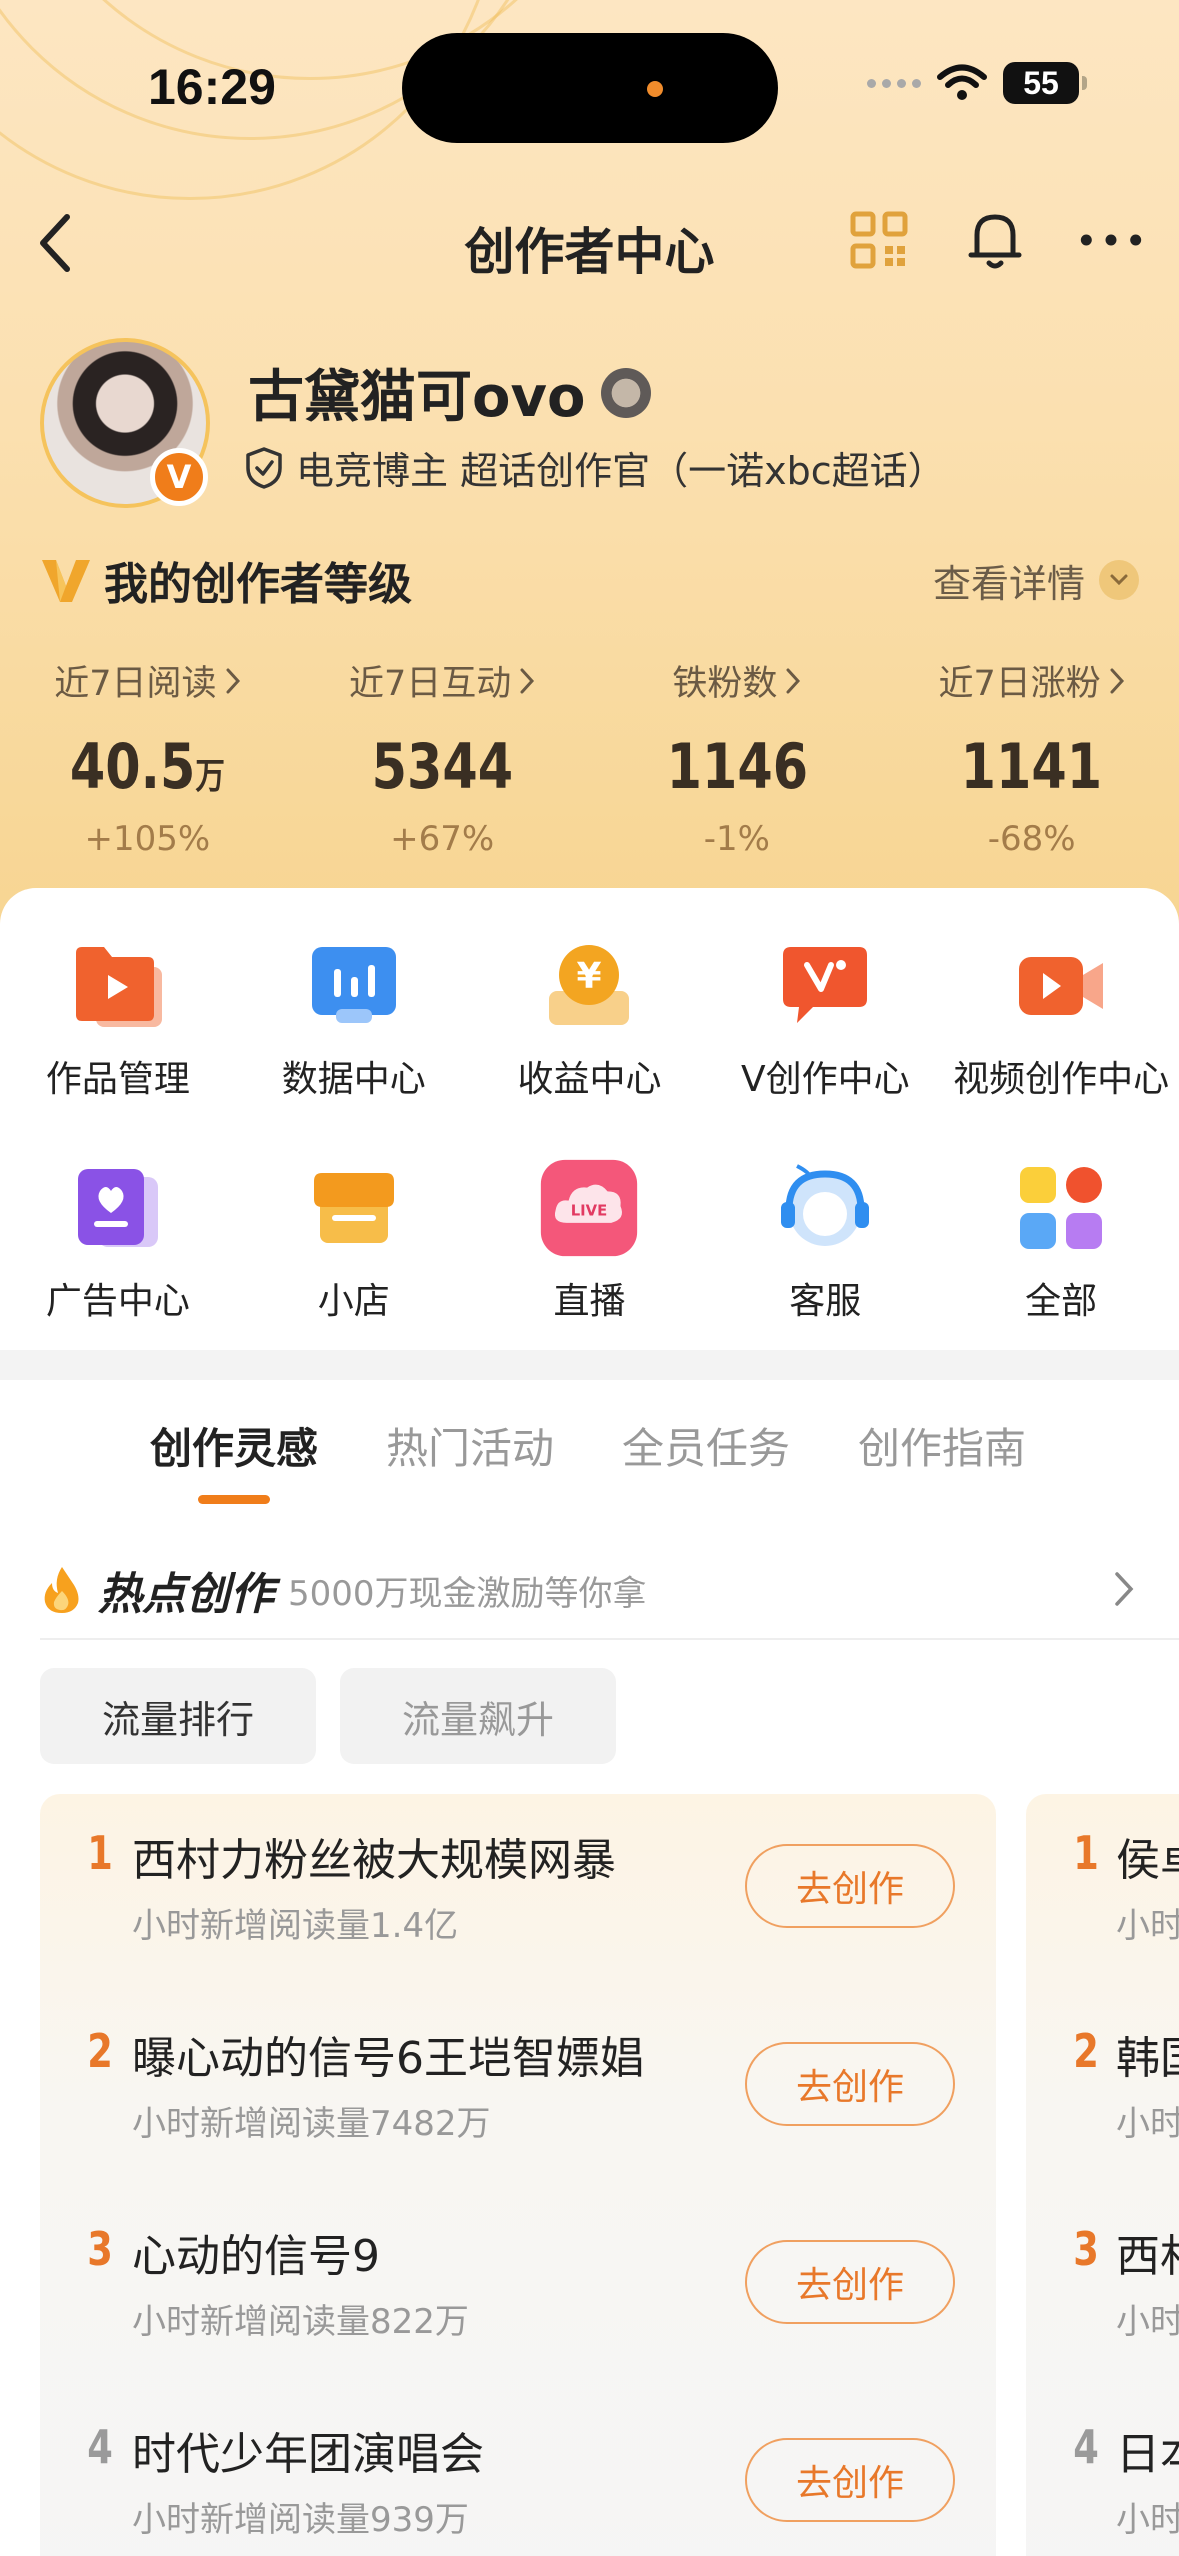  I want to click on chip-traffic-surge: 流量飙升, so click(478, 1716).